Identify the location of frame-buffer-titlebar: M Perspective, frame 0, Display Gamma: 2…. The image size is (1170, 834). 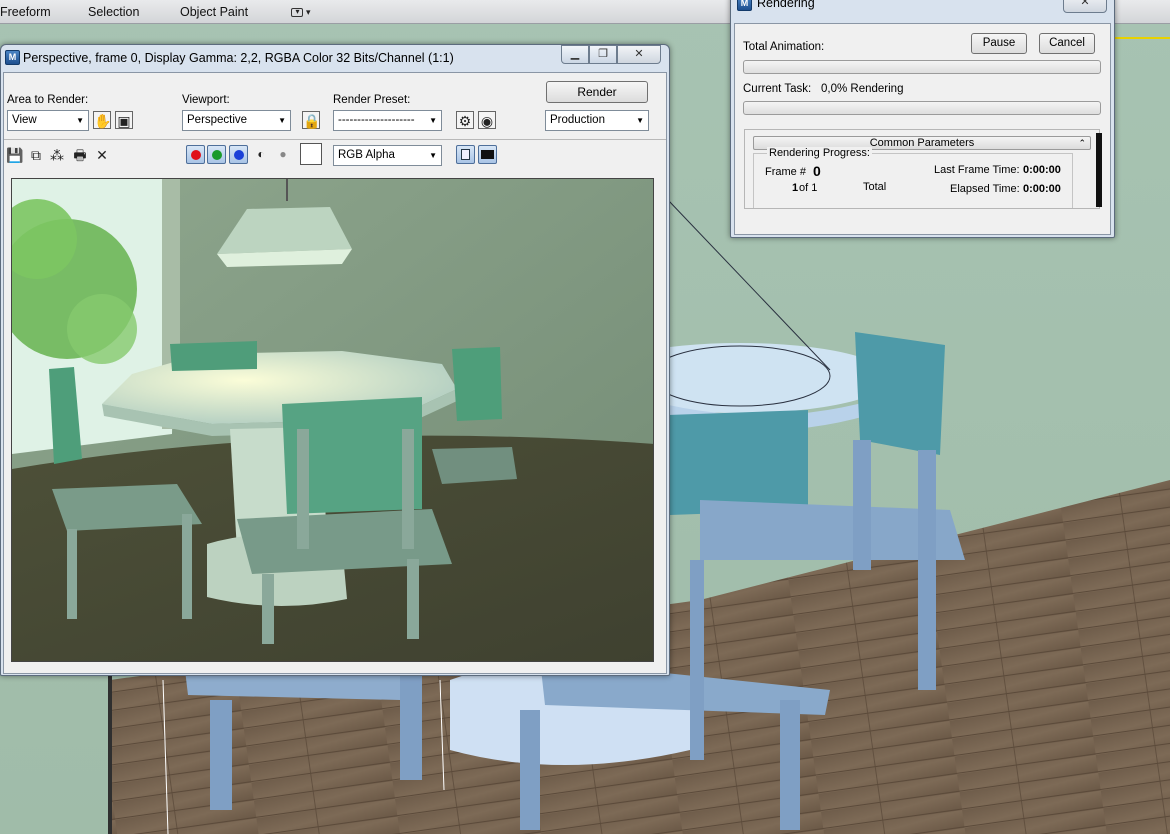
(335, 58).